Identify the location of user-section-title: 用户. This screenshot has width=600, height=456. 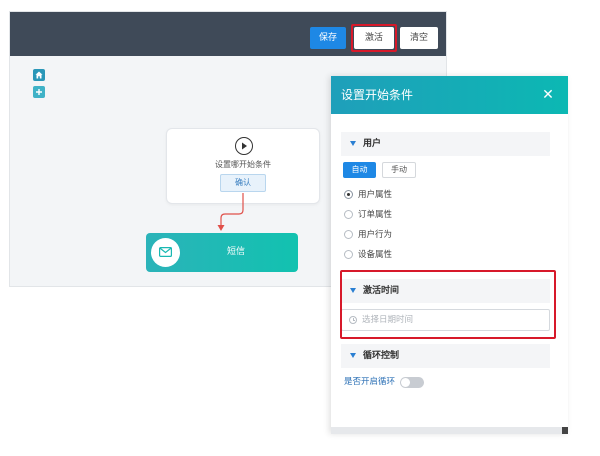
(372, 144).